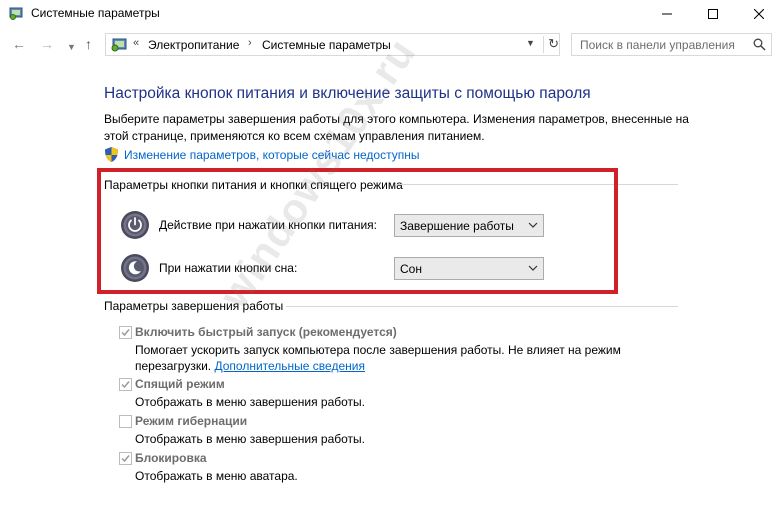  Describe the element at coordinates (125, 421) in the screenshot. I see `hibernate-checkbox` at that location.